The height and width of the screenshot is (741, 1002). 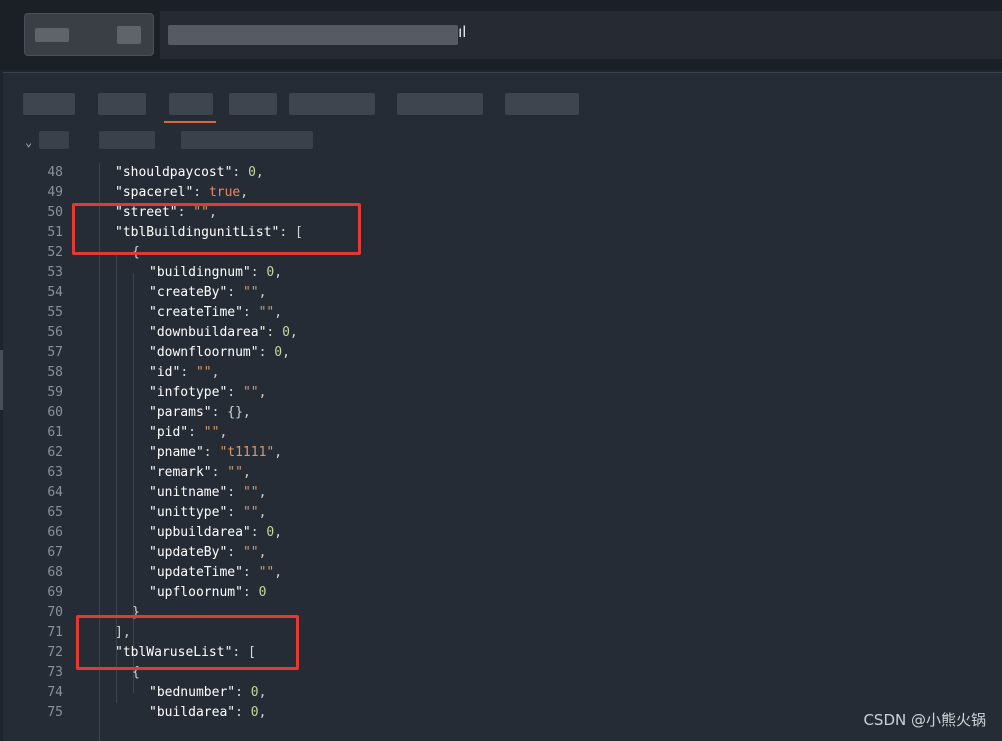 What do you see at coordinates (208, 592) in the screenshot?
I see `code-text: "upfloornum": 0` at bounding box center [208, 592].